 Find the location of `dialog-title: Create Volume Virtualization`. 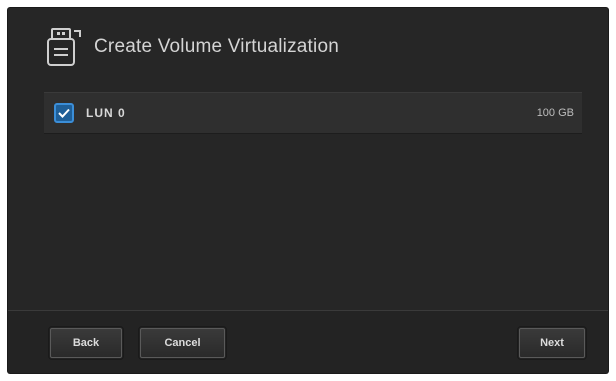

dialog-title: Create Volume Virtualization is located at coordinates (216, 46).